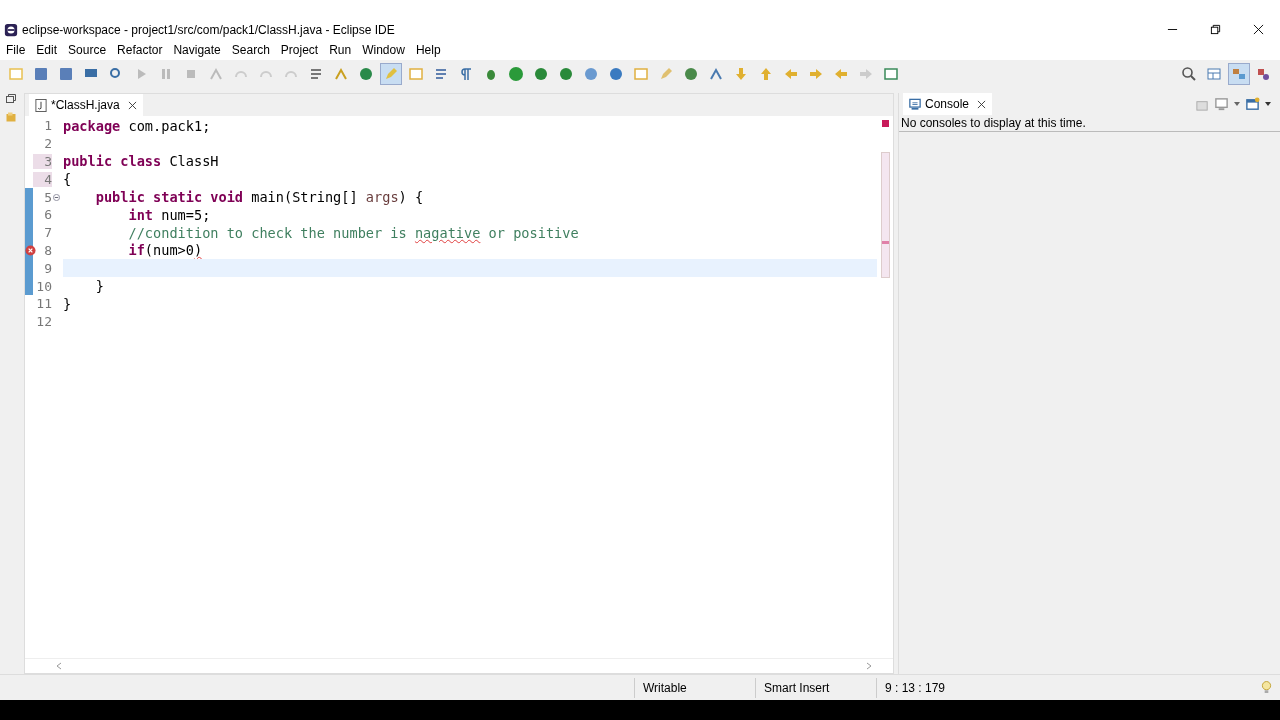 This screenshot has height=720, width=1280. Describe the element at coordinates (869, 666) in the screenshot. I see `scroll-right-icon` at that location.